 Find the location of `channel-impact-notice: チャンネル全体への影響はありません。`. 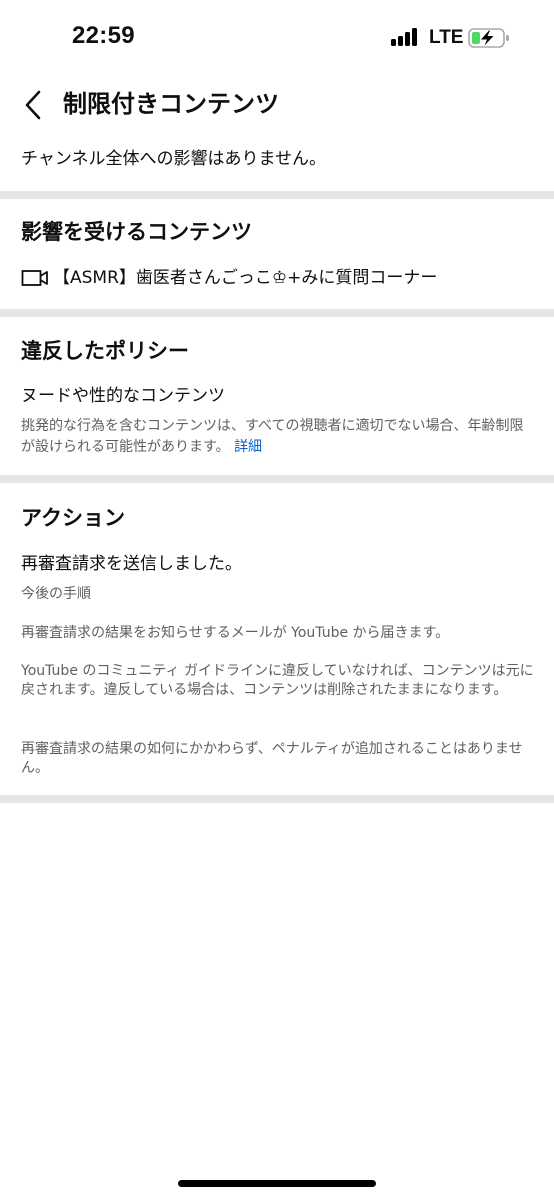

channel-impact-notice: チャンネル全体への影響はありません。 is located at coordinates (173, 159).